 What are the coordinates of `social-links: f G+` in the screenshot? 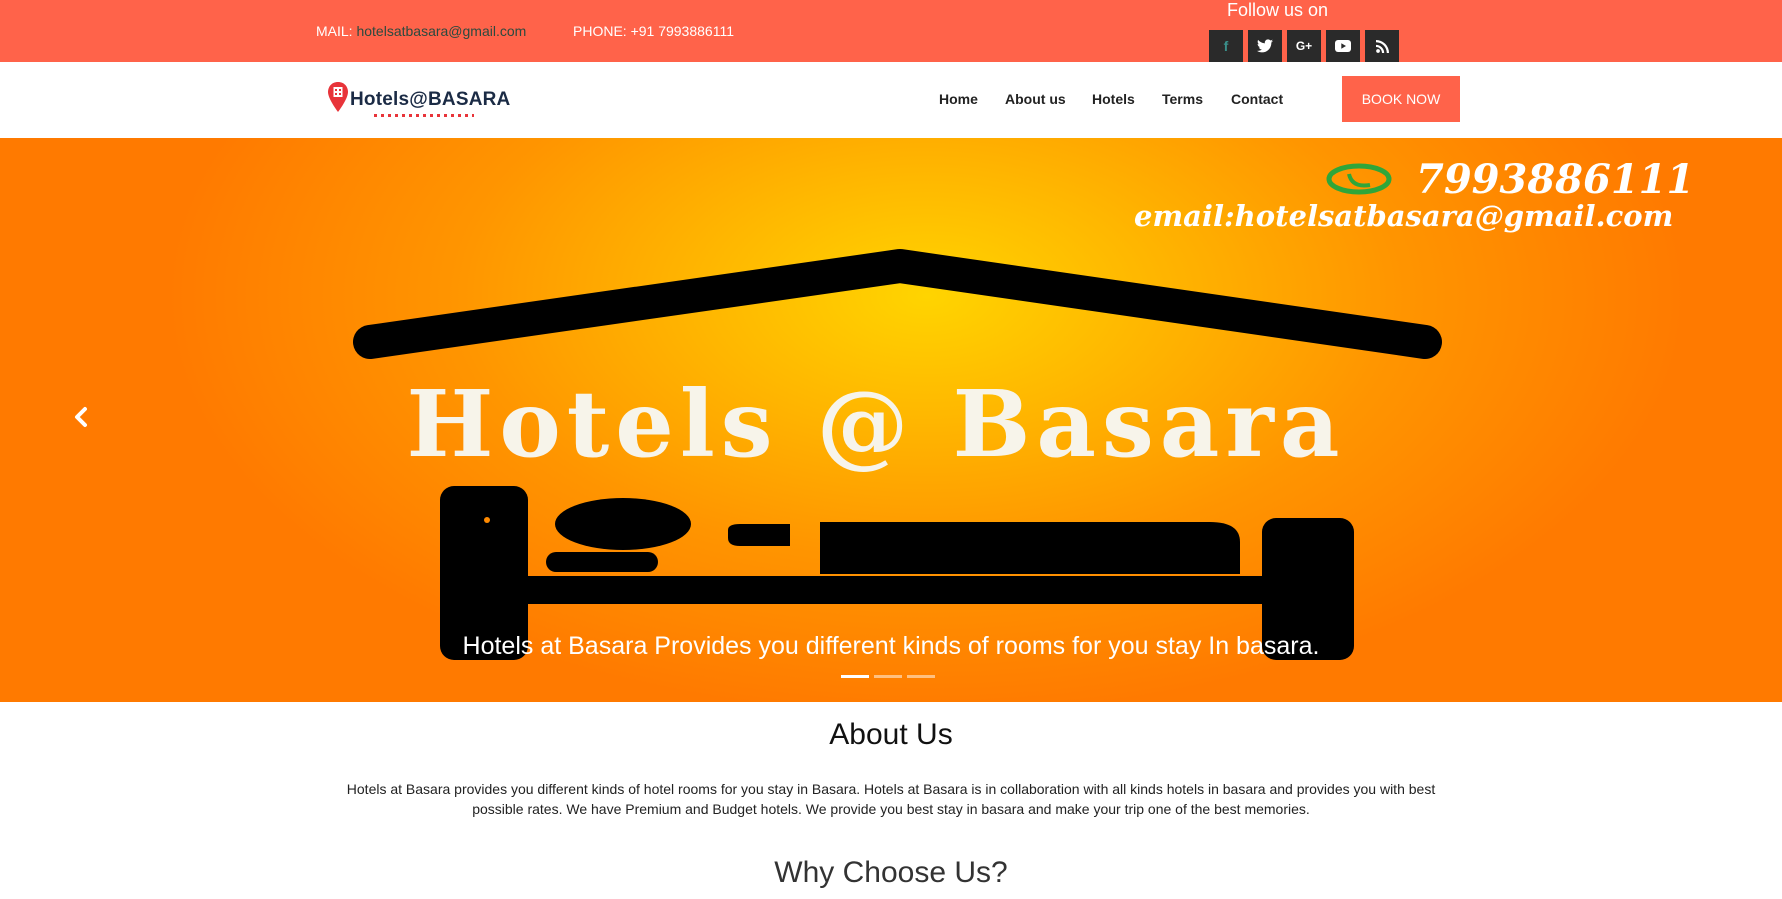 It's located at (1304, 46).